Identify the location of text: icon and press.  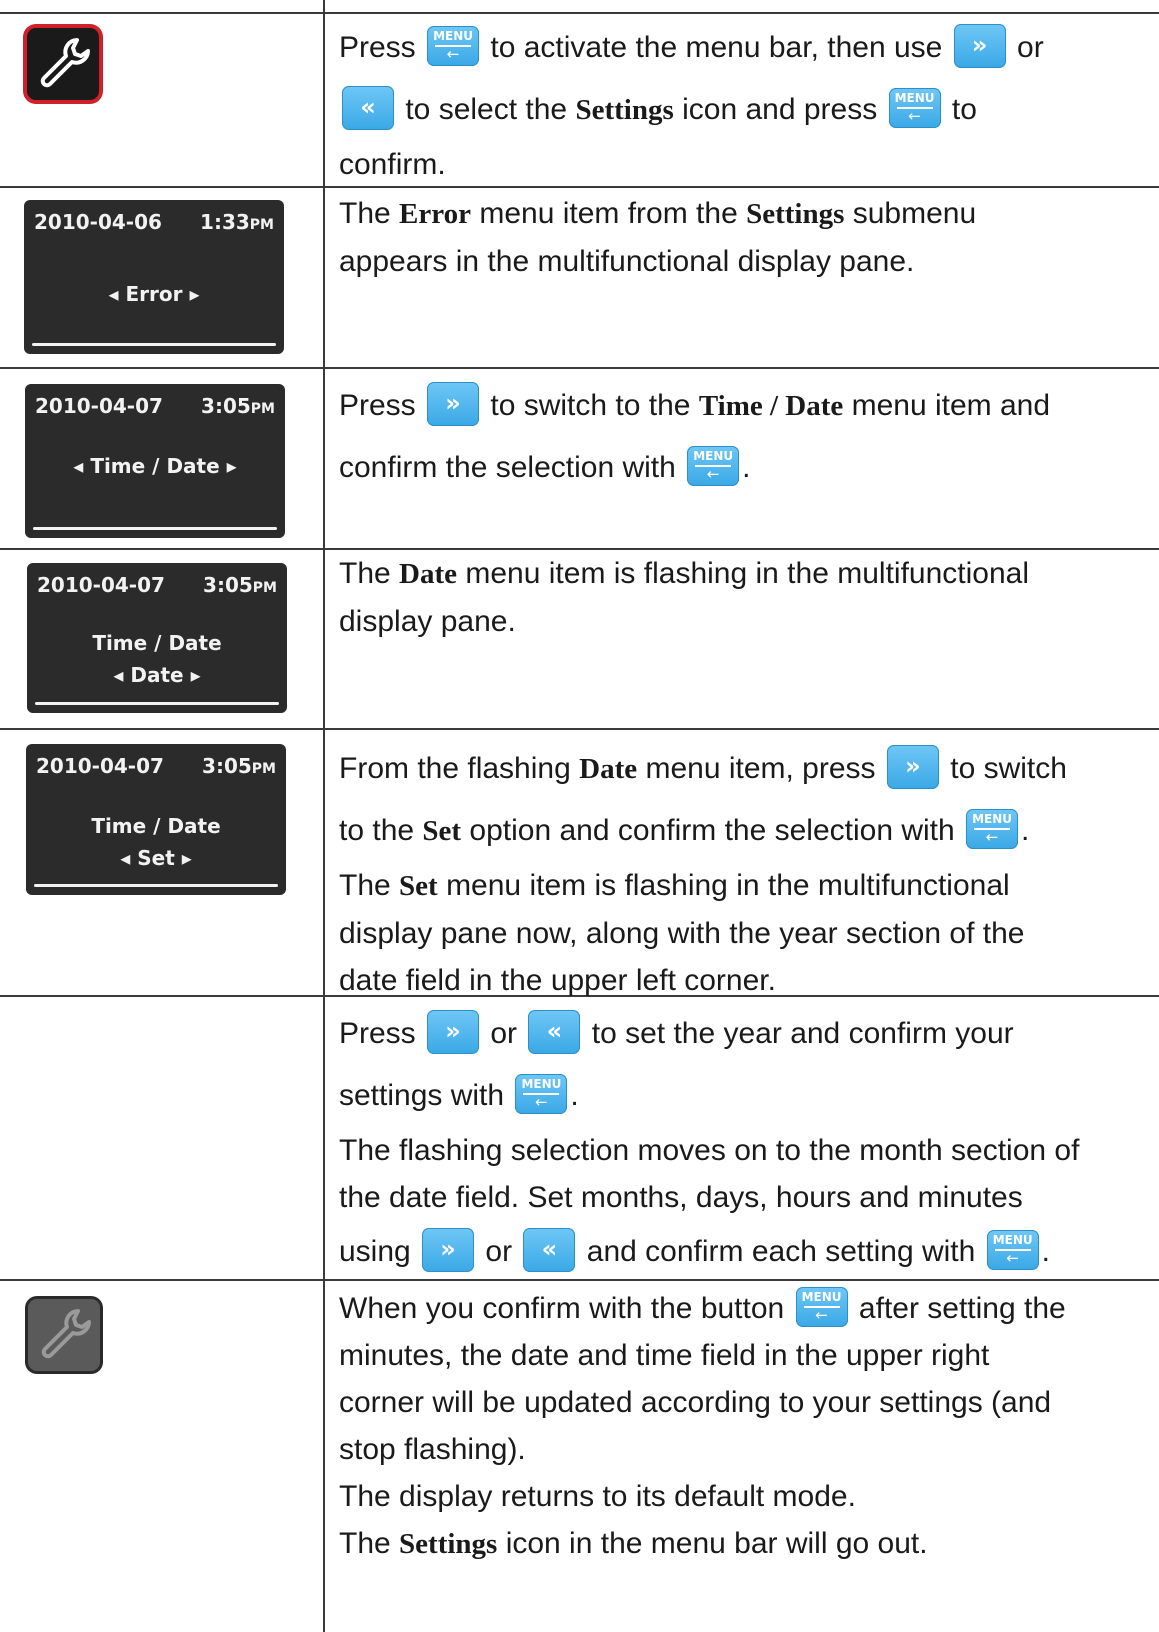
(780, 109).